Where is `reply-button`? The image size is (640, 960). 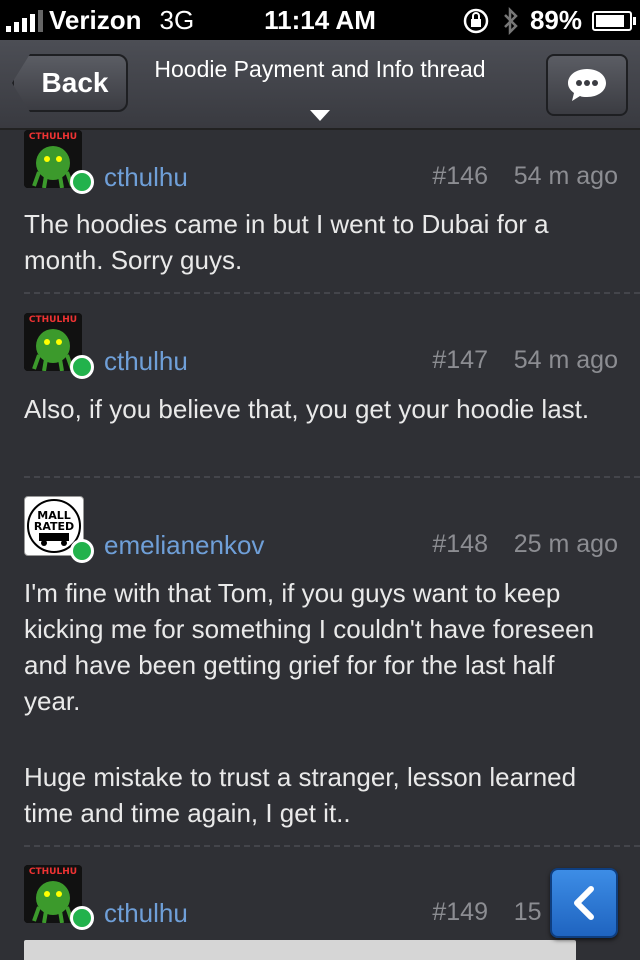 reply-button is located at coordinates (587, 85).